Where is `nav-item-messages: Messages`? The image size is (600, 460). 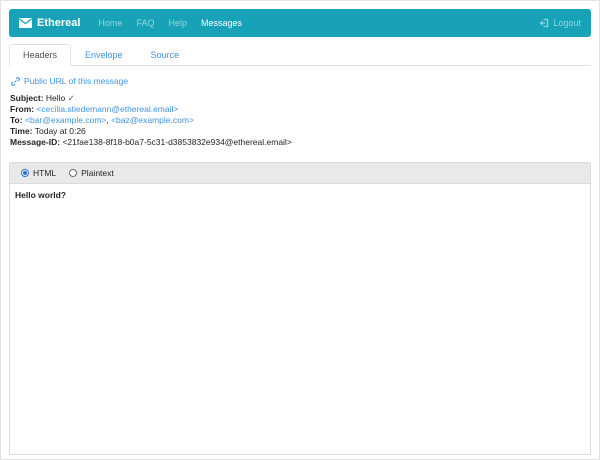
nav-item-messages: Messages is located at coordinates (221, 23).